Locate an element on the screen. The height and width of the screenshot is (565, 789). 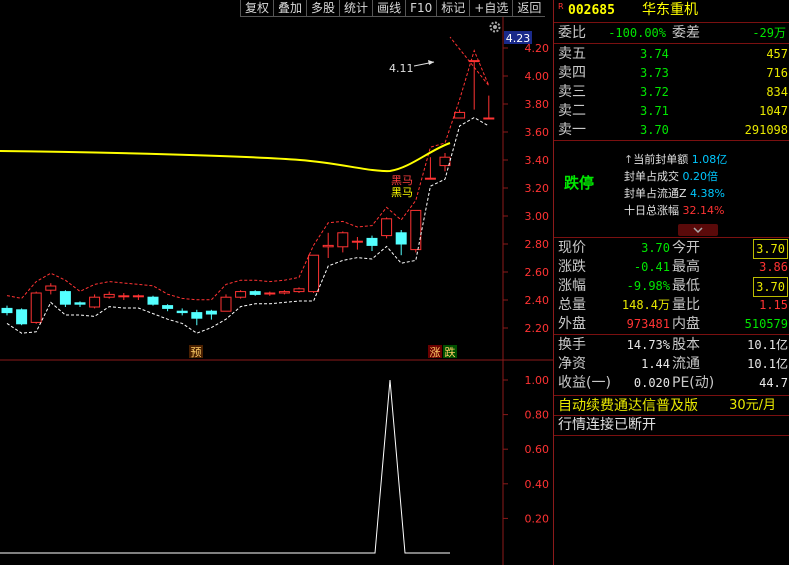
price-axis-label: 3.80 is located at coordinates (537, 104).